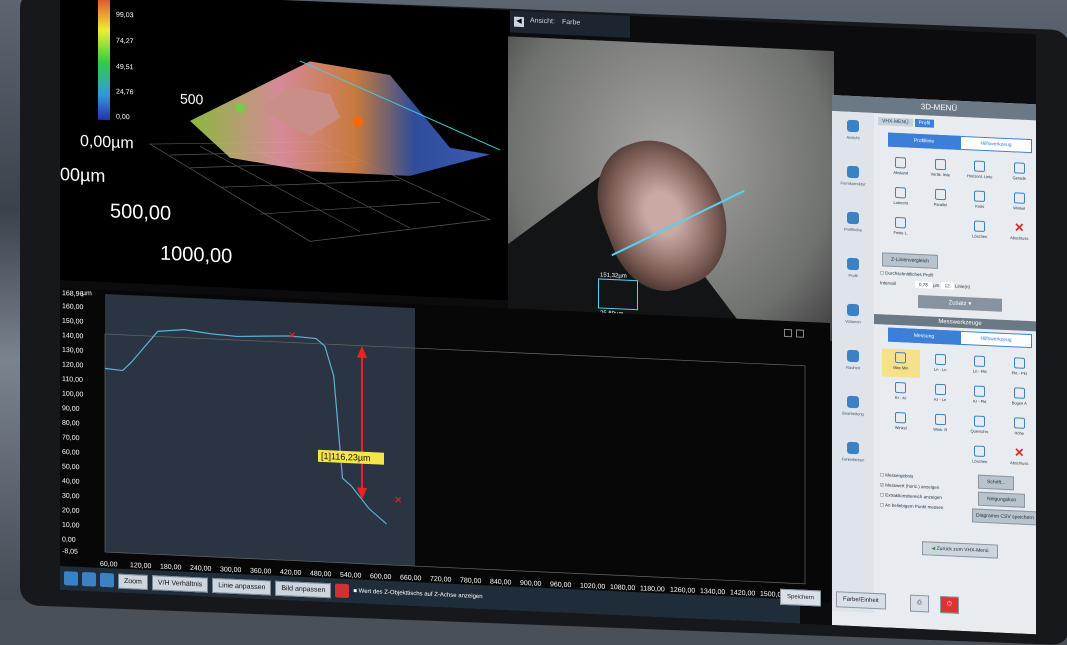  What do you see at coordinates (919, 603) in the screenshot?
I see `print-icon: ⎙` at bounding box center [919, 603].